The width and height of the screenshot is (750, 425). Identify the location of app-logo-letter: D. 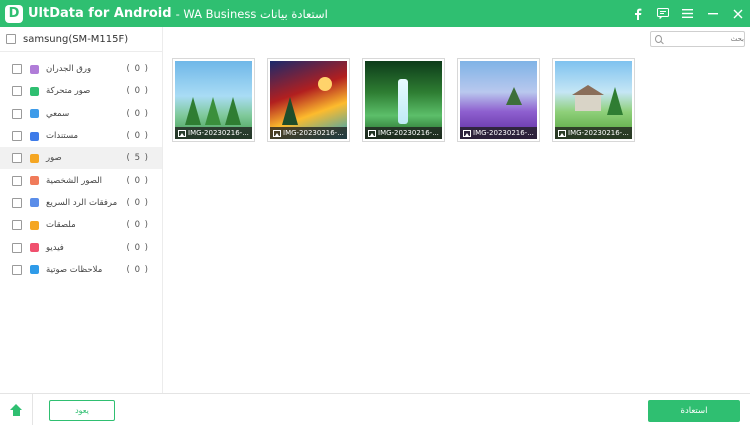
(14, 13).